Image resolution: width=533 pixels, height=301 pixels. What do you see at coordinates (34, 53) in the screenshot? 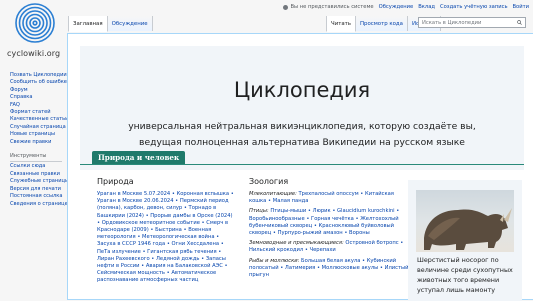
I see `logo-text: cyclowiki.org` at bounding box center [34, 53].